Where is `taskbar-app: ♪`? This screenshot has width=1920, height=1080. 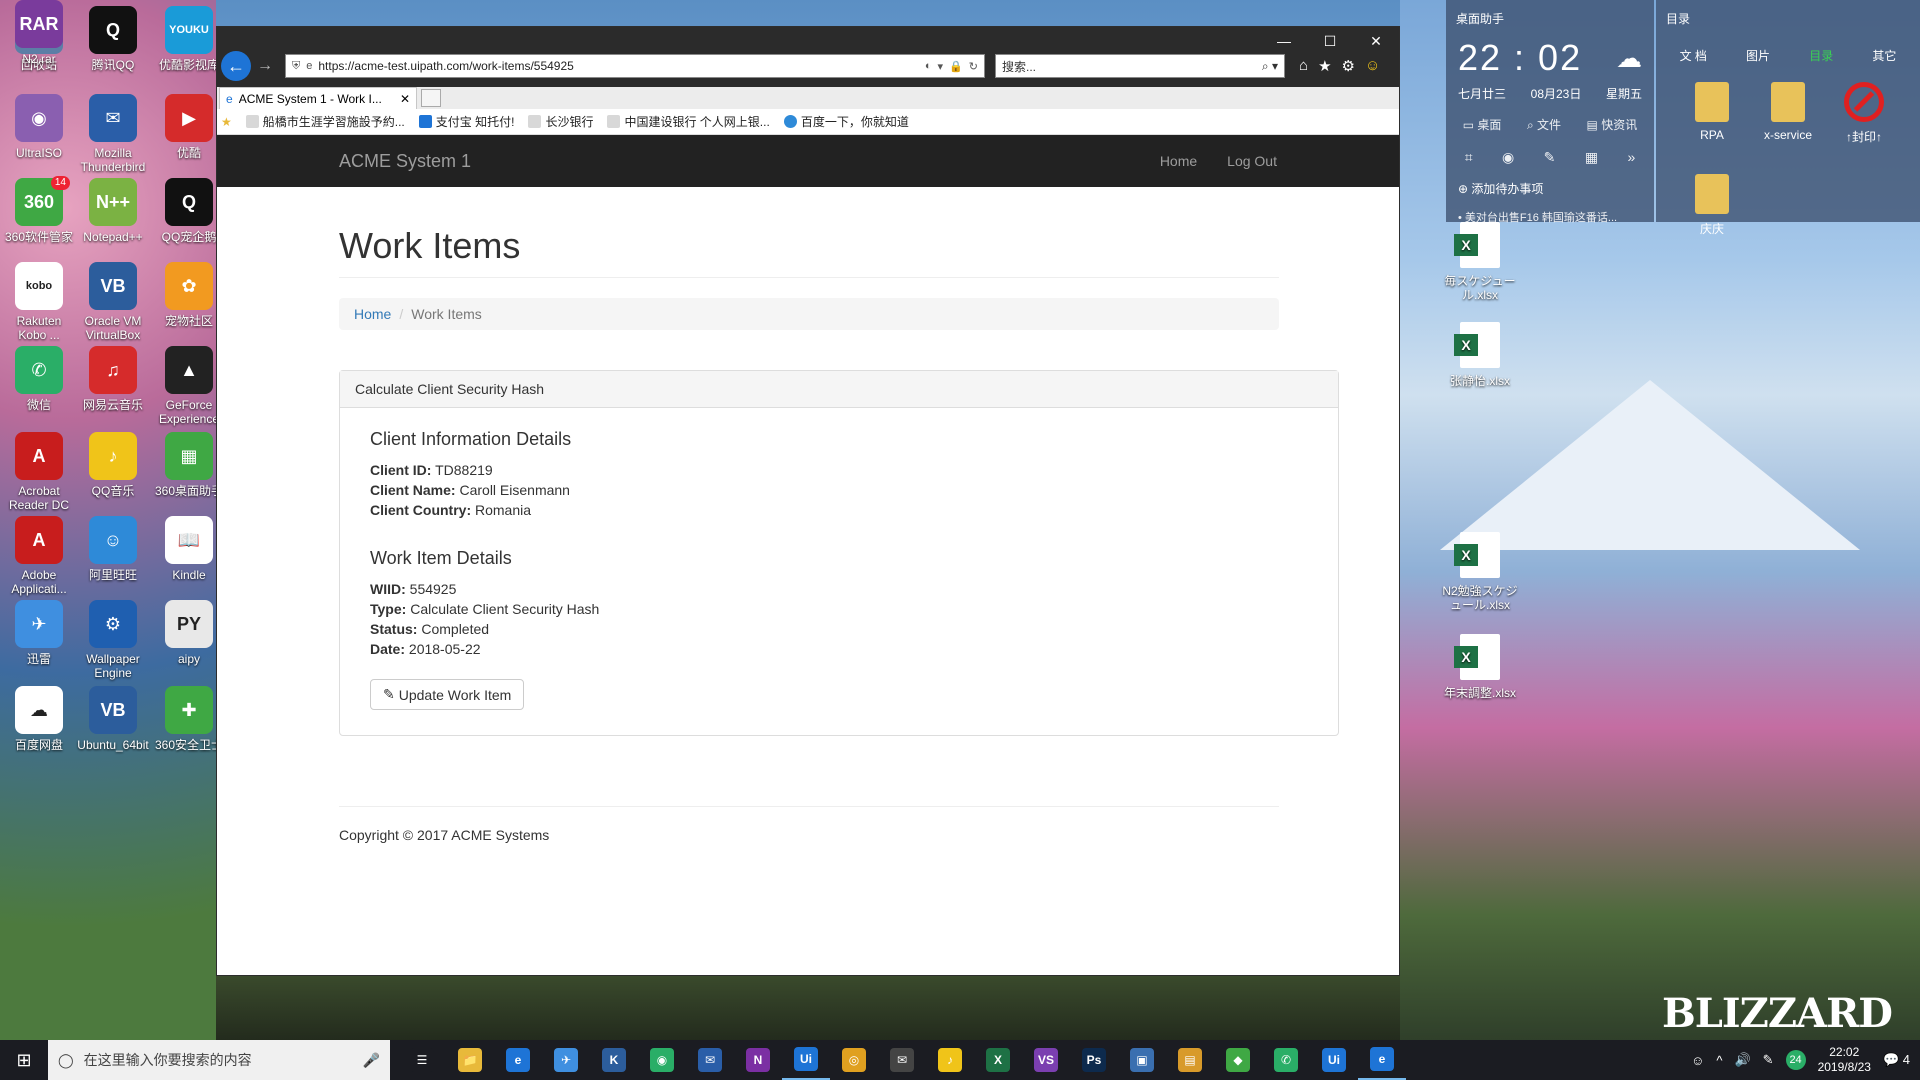
taskbar-app: ♪ is located at coordinates (950, 1060).